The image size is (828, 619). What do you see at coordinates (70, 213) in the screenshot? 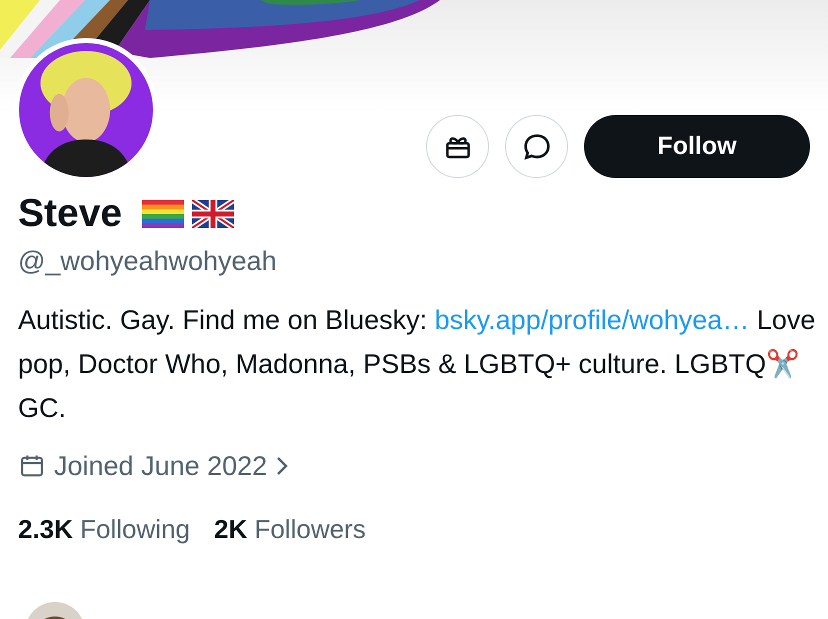
I see `display-name: Steve` at bounding box center [70, 213].